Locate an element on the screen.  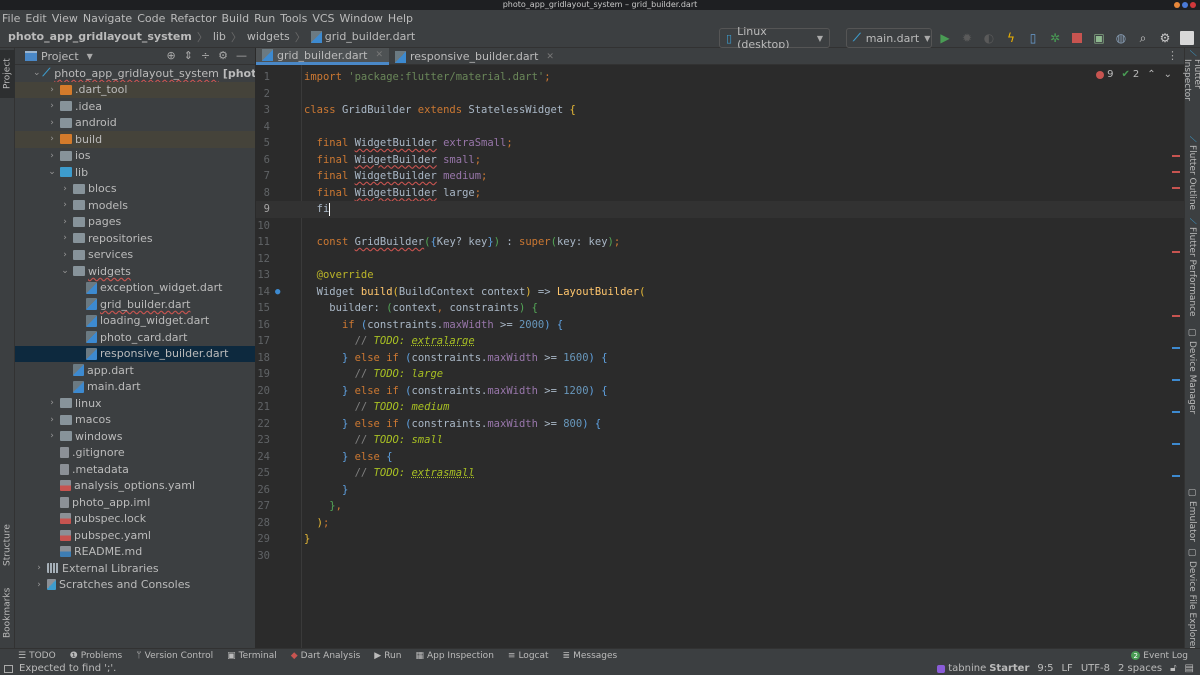
hide-icon: — is located at coordinates (241, 55).